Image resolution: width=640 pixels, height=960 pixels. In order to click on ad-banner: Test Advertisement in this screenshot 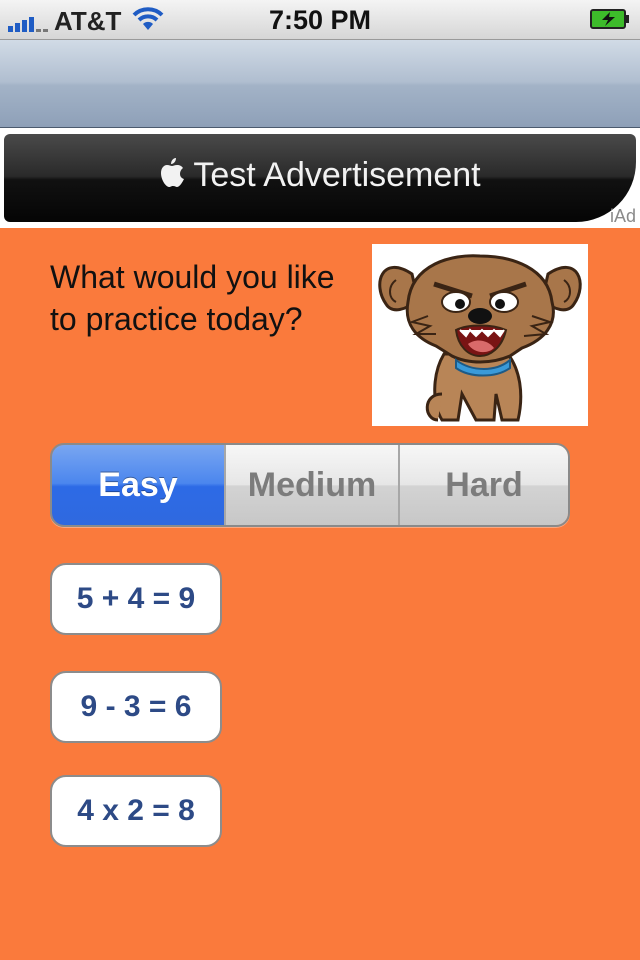, I will do `click(320, 178)`.